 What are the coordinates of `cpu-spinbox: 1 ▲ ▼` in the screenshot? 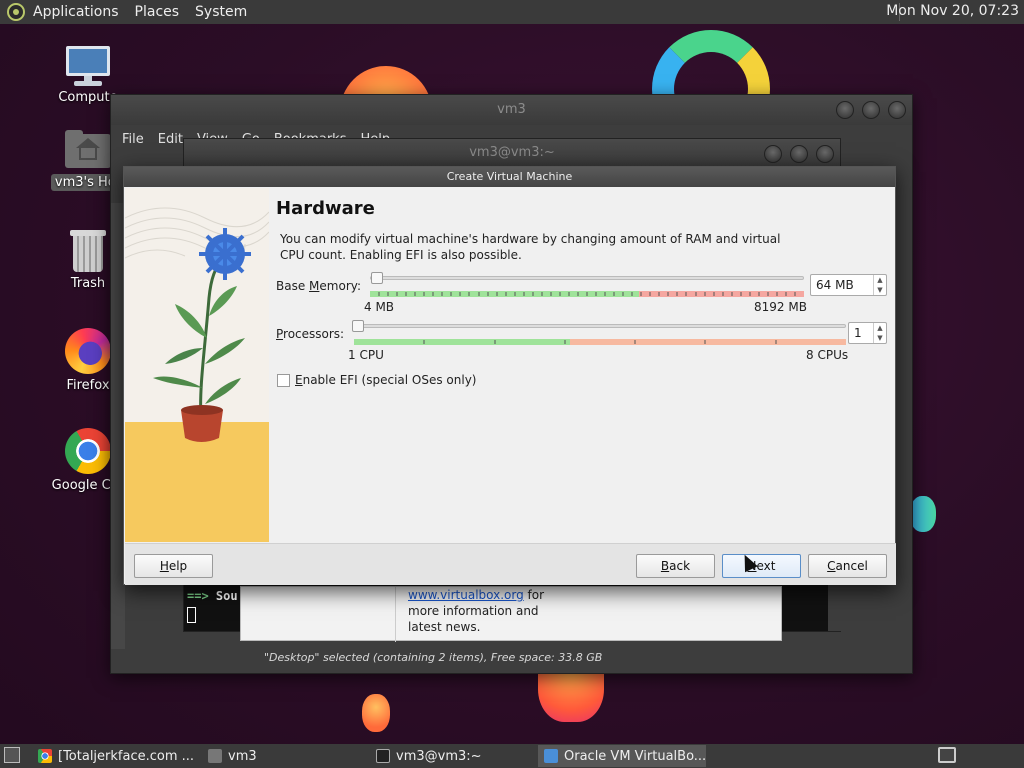 It's located at (867, 333).